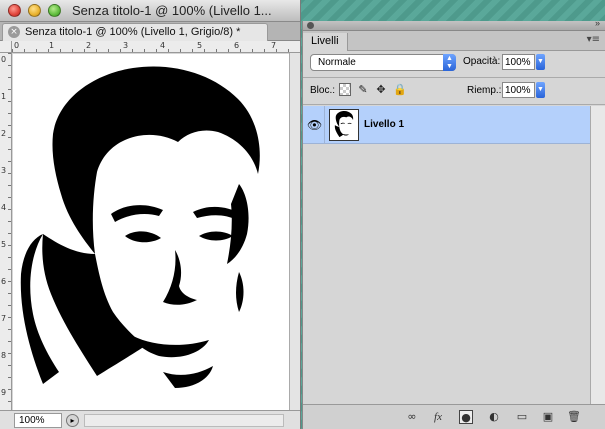  Describe the element at coordinates (593, 39) in the screenshot. I see `panel-menu-icon: ▾≡` at that location.